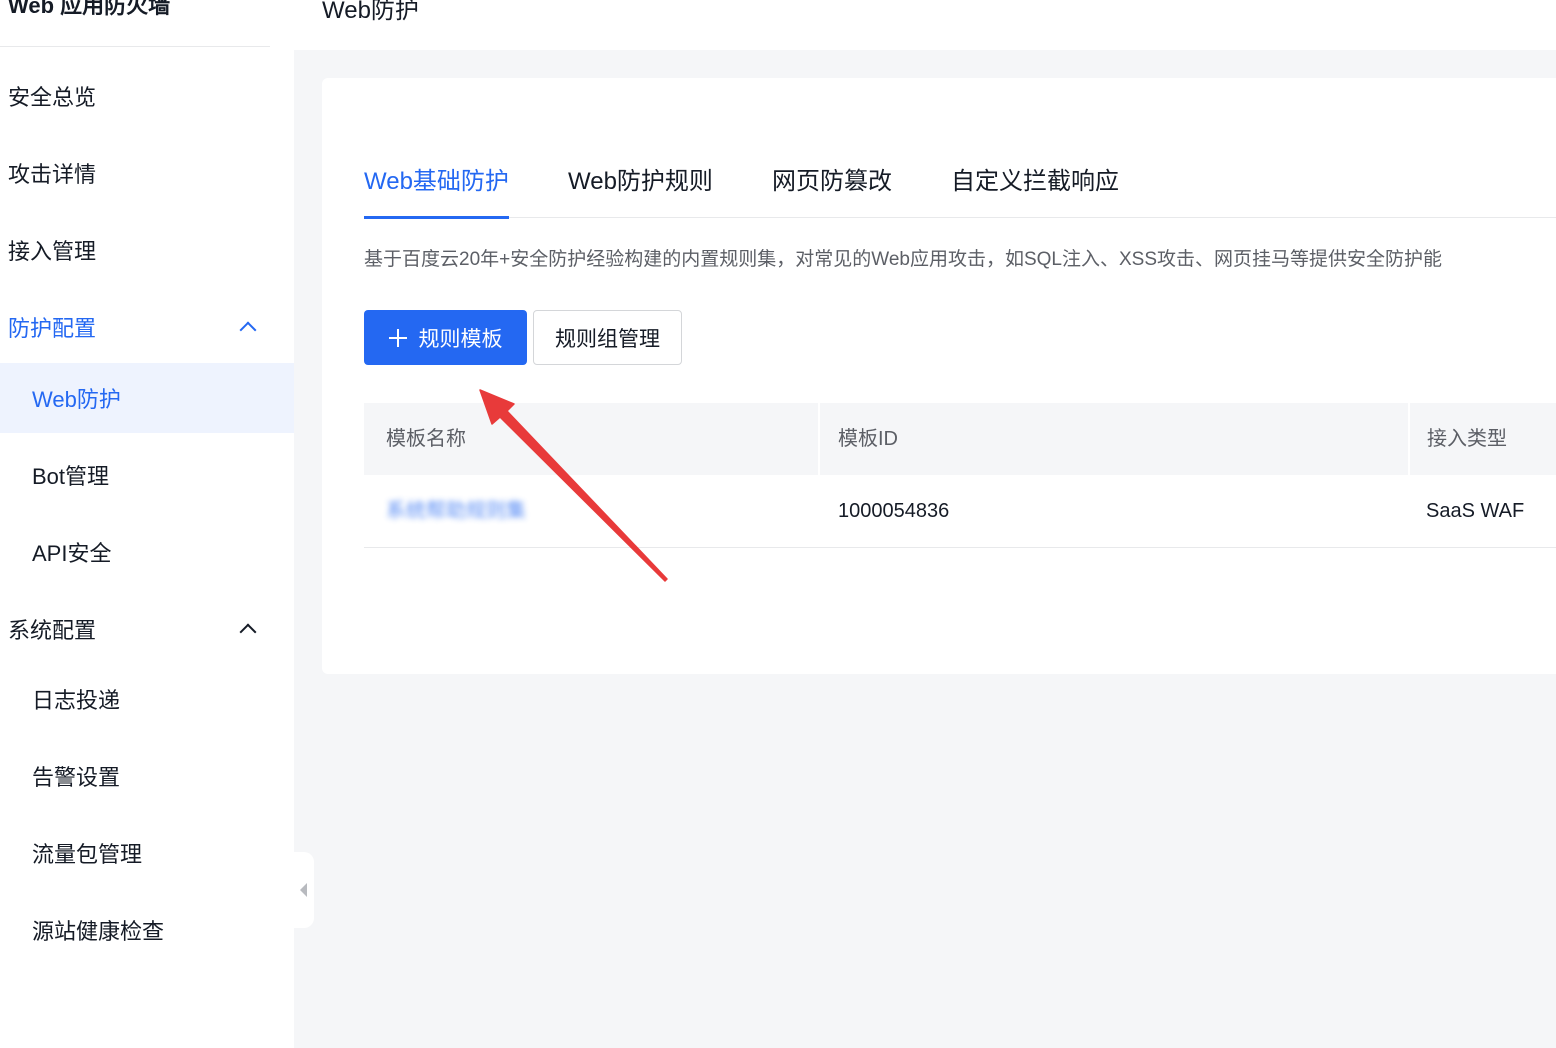  I want to click on template-id-cell: 1000054836, so click(894, 511).